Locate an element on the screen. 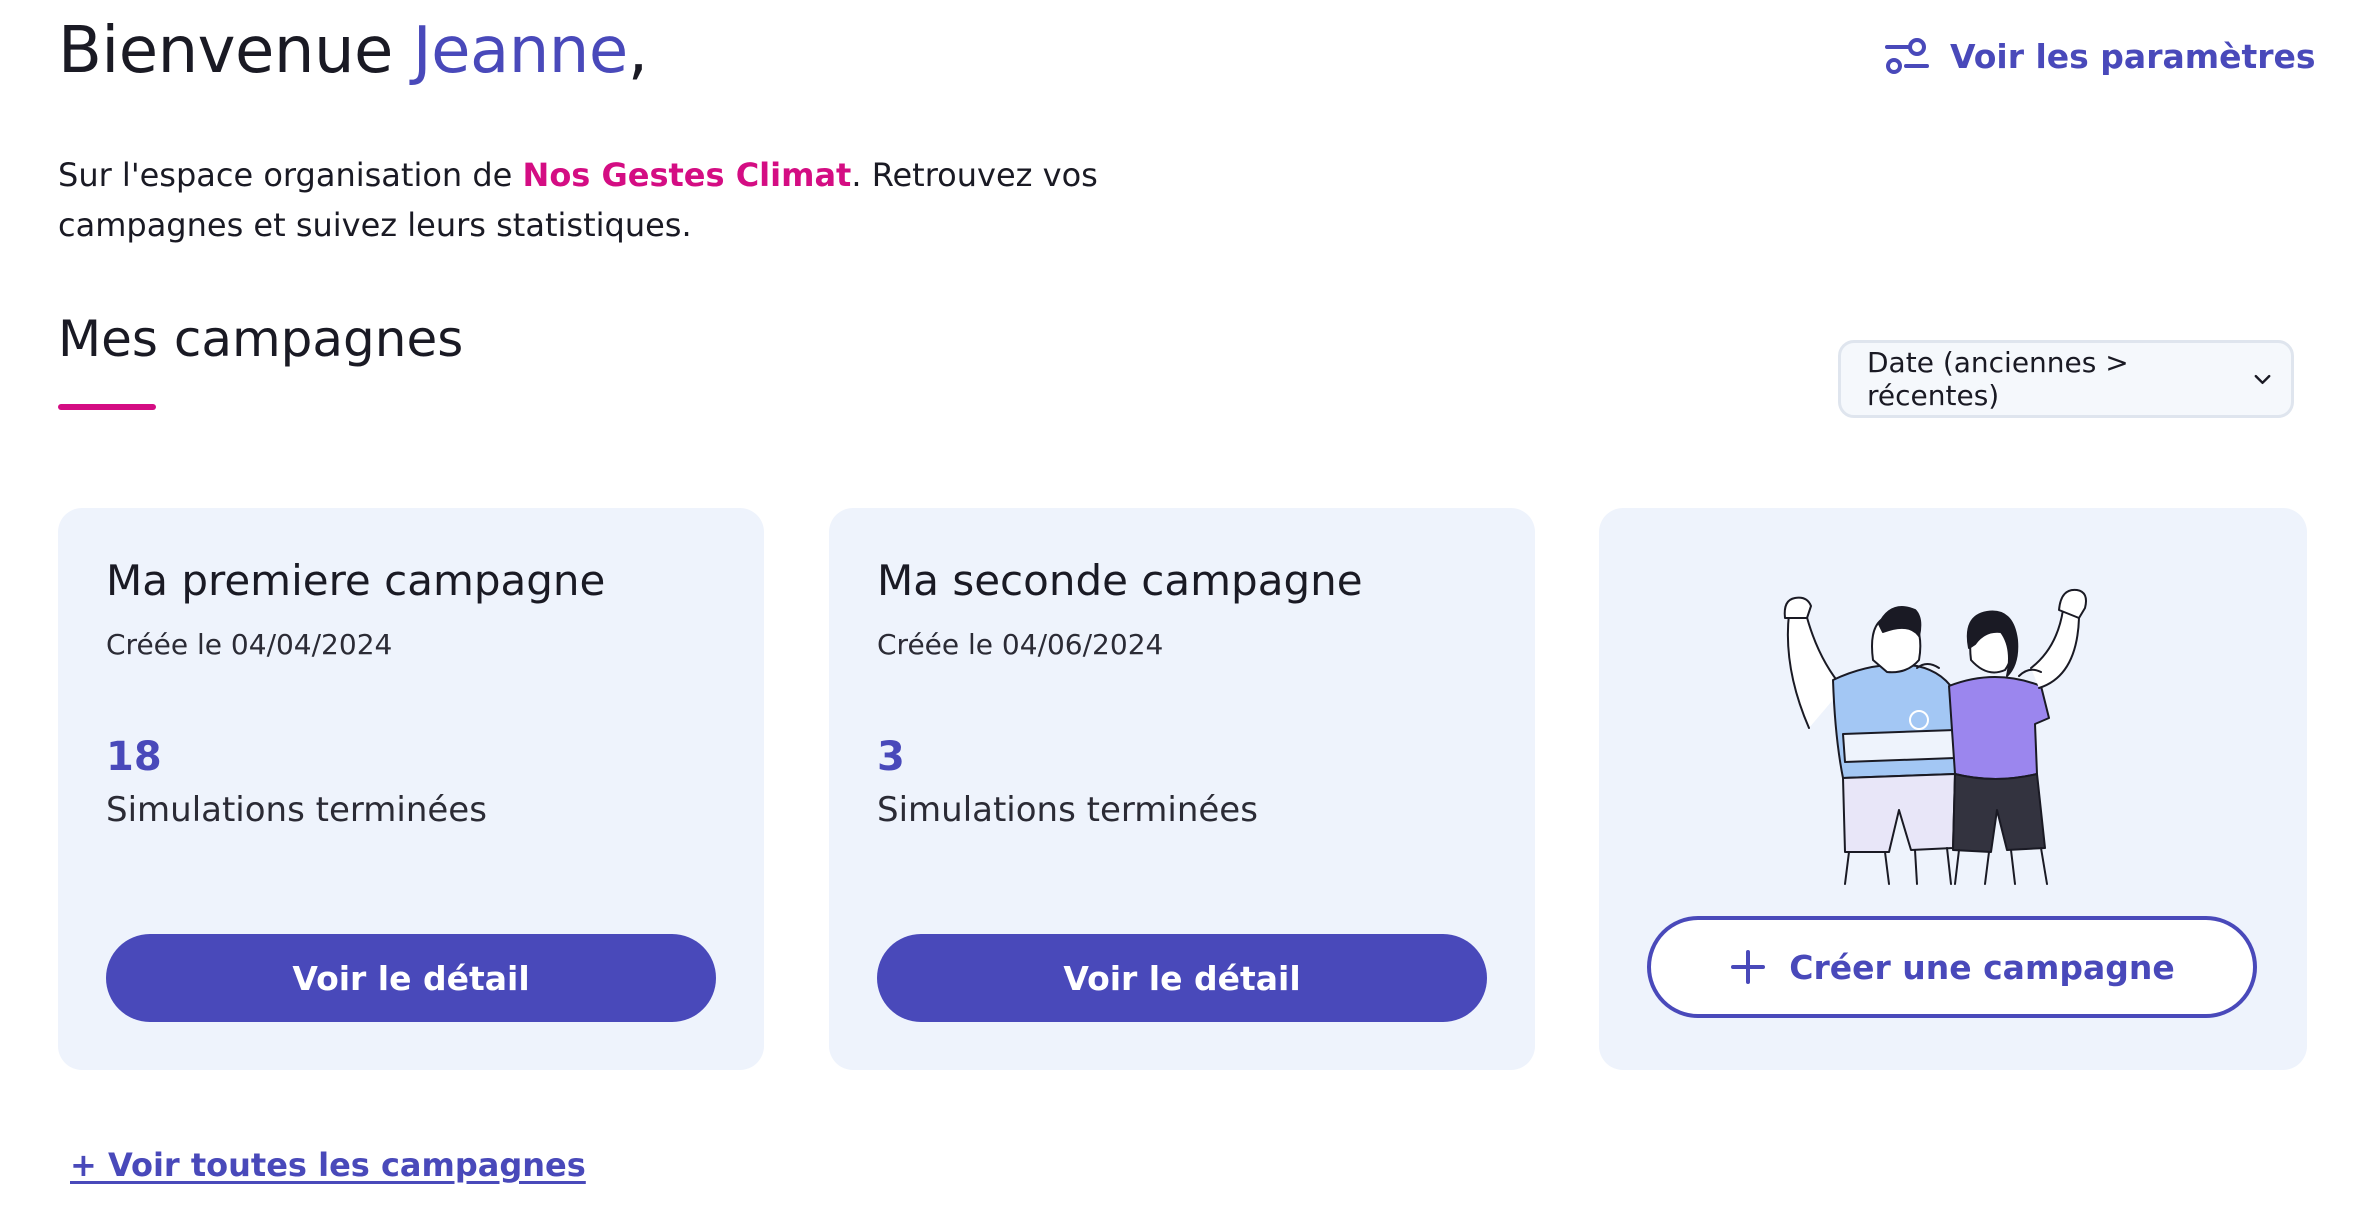  greeting-text: Bienvenue is located at coordinates (225, 51).